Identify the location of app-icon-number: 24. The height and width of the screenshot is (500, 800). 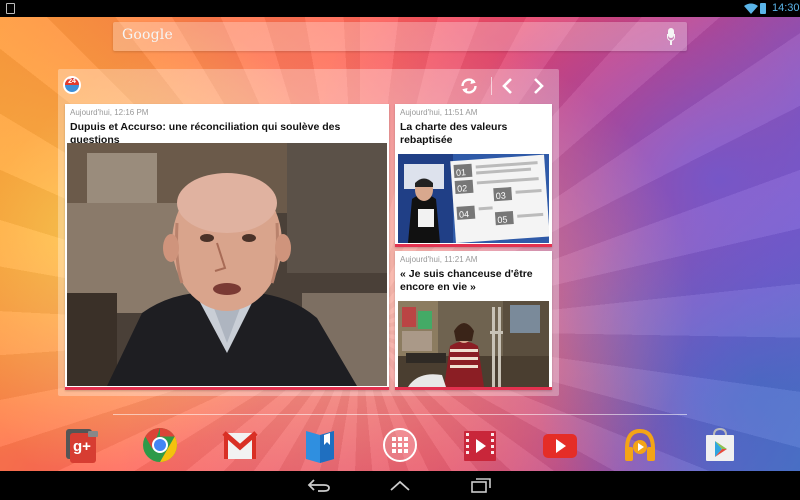
(72, 81).